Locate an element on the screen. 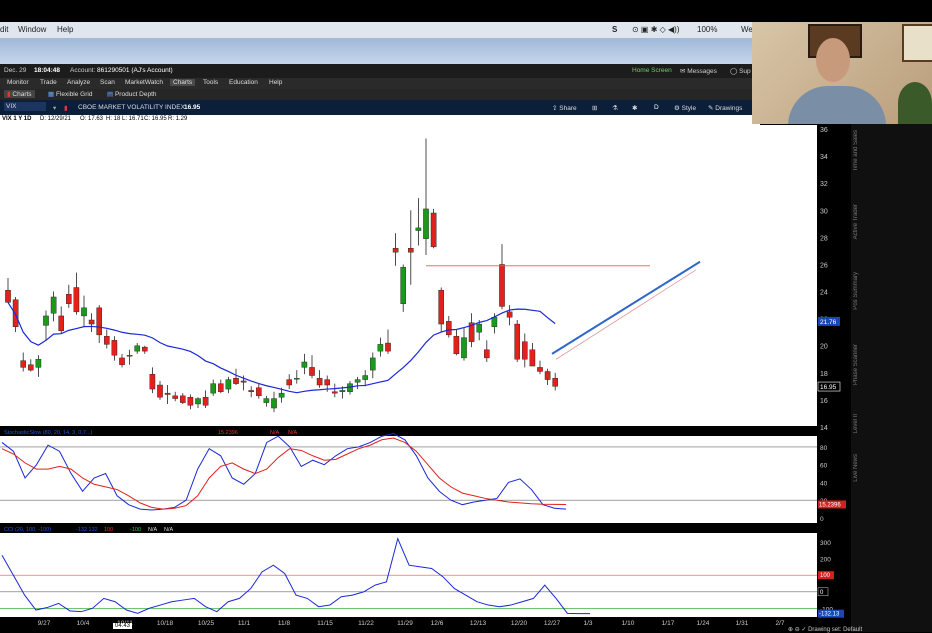 The height and width of the screenshot is (633, 932). stoch-na2: N/A is located at coordinates (293, 433).